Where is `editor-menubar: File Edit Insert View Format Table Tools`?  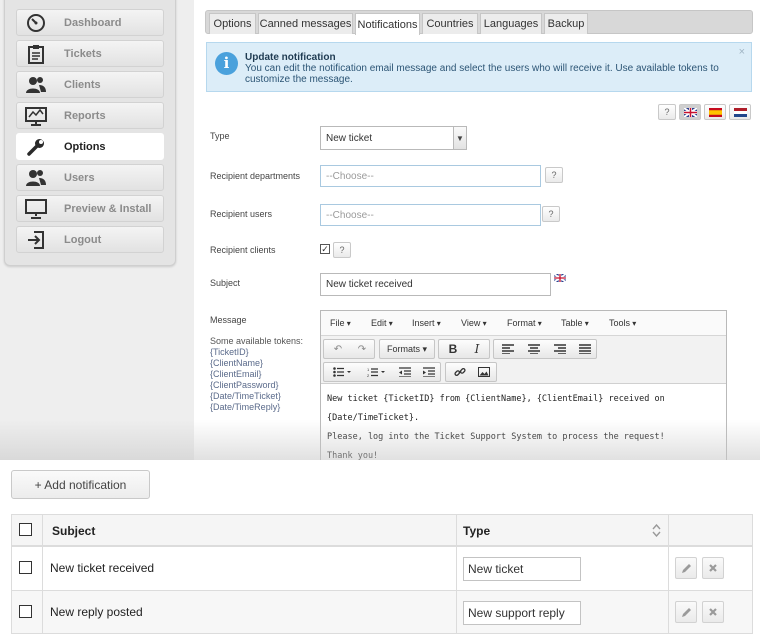
editor-menubar: File Edit Insert View Format Table Tools is located at coordinates (523, 323).